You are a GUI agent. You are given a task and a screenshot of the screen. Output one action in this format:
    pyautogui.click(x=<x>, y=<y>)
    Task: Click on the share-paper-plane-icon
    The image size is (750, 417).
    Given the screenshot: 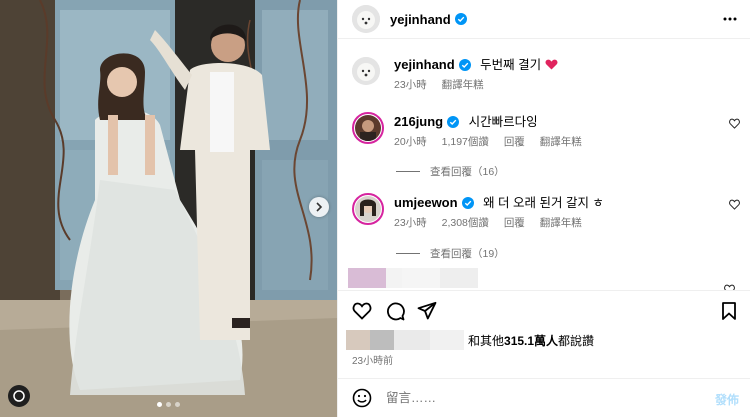 What is the action you would take?
    pyautogui.click(x=427, y=311)
    